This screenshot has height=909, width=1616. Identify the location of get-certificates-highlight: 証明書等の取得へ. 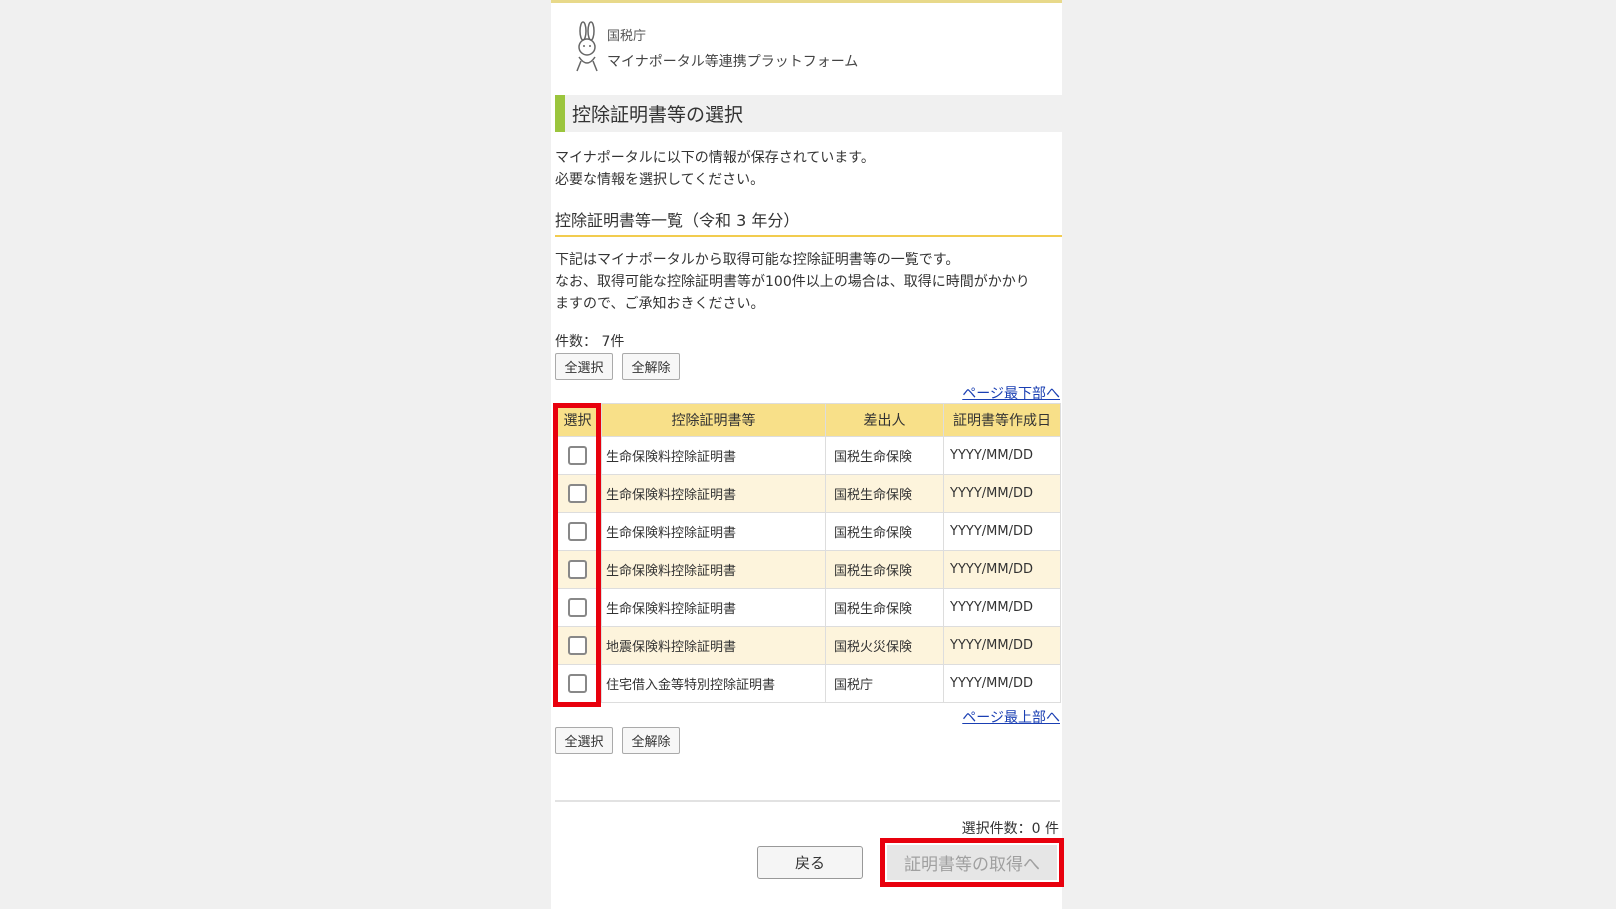
(972, 862).